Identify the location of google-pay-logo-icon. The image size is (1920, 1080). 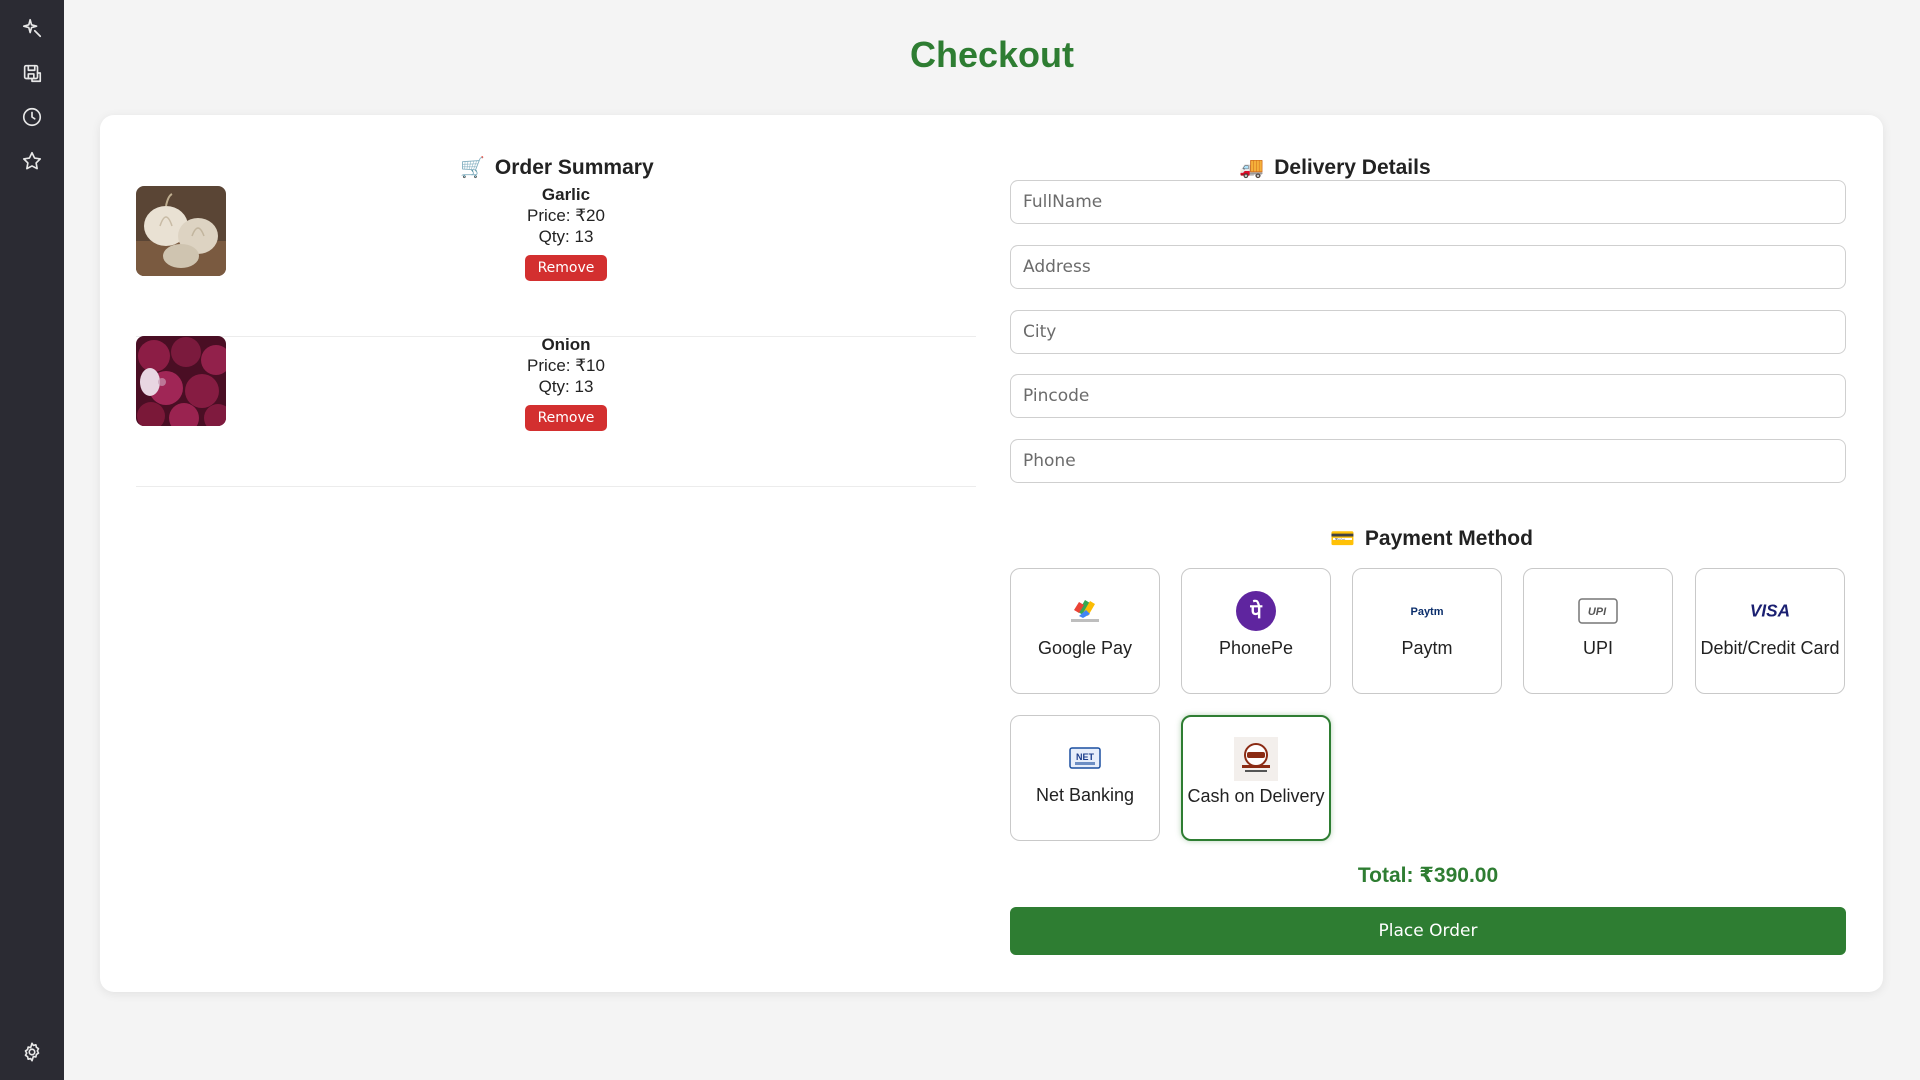
(1085, 611).